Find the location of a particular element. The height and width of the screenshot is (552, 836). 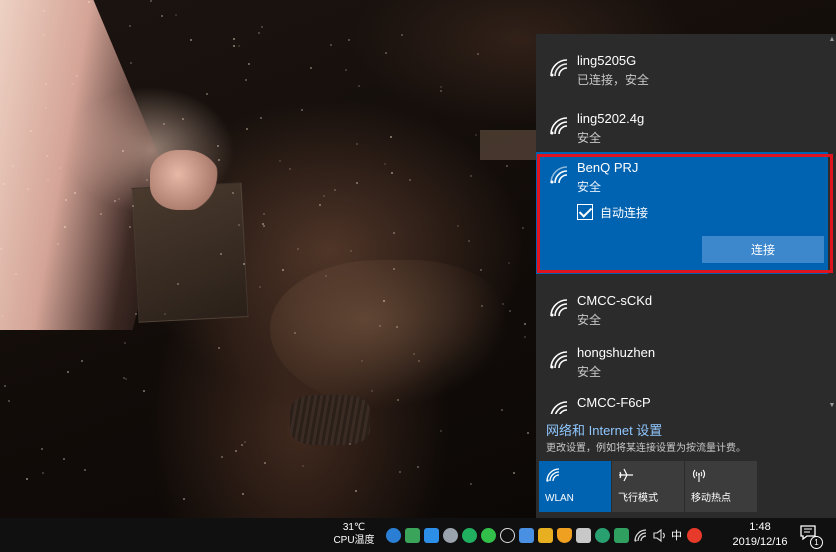

connect-button: 连接 is located at coordinates (763, 249).